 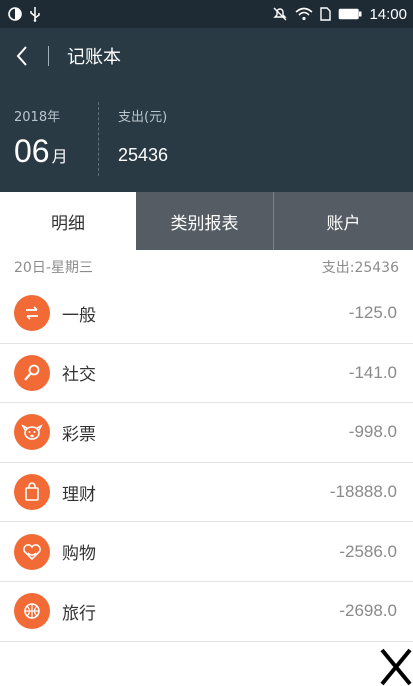 I want to click on expense-summary: 支出(元) 25436, so click(x=143, y=136).